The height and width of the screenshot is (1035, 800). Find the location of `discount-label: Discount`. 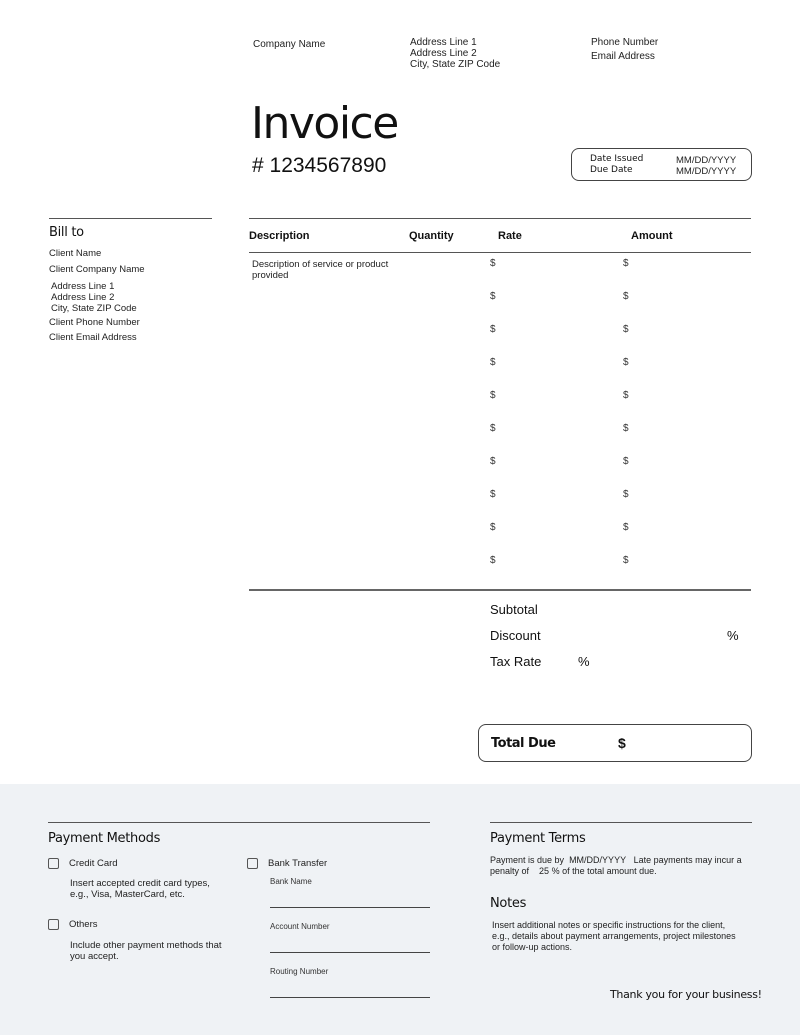

discount-label: Discount is located at coordinates (515, 635).